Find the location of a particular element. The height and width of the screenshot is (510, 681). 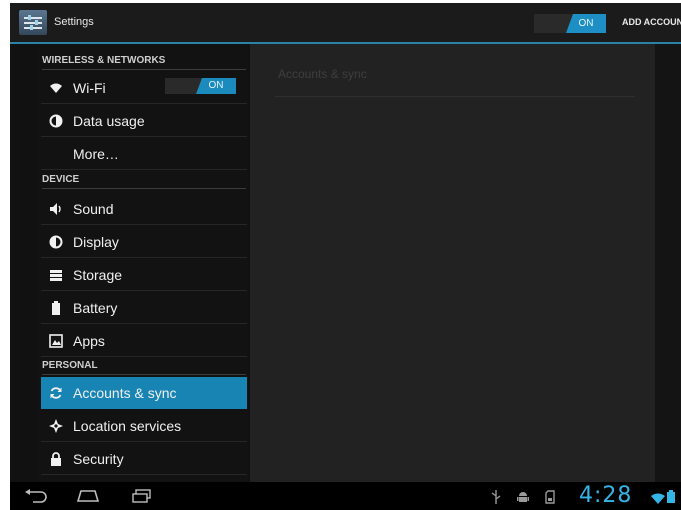

sidebar-item-security: Security is located at coordinates (144, 459).